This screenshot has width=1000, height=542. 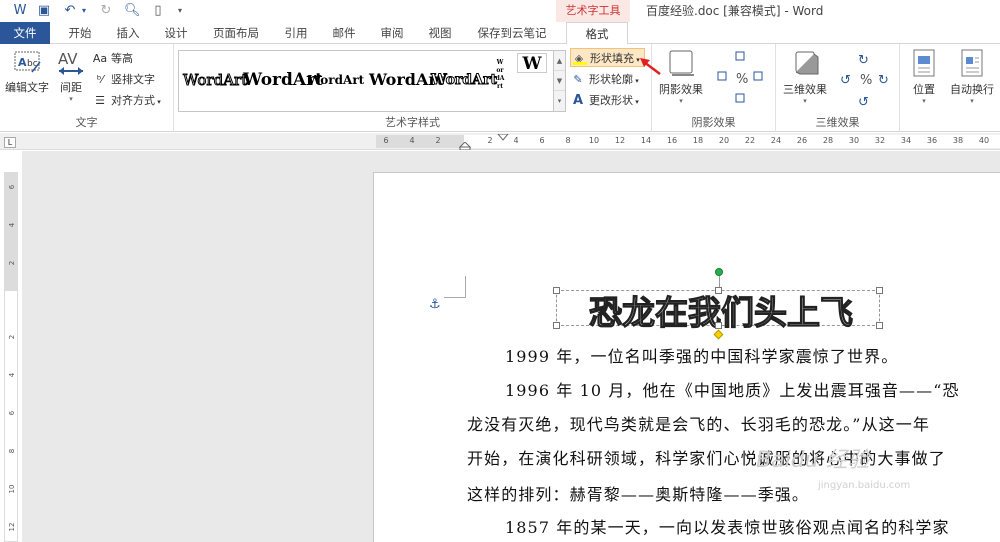 What do you see at coordinates (742, 80) in the screenshot?
I see `shadow-nudge-icons: %` at bounding box center [742, 80].